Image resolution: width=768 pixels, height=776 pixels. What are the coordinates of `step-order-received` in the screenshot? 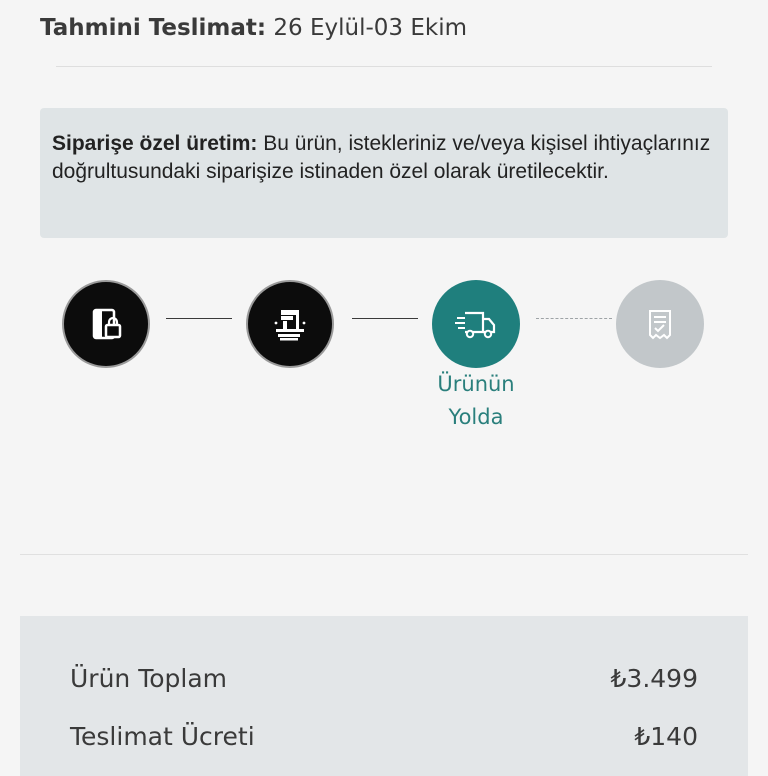 It's located at (106, 324).